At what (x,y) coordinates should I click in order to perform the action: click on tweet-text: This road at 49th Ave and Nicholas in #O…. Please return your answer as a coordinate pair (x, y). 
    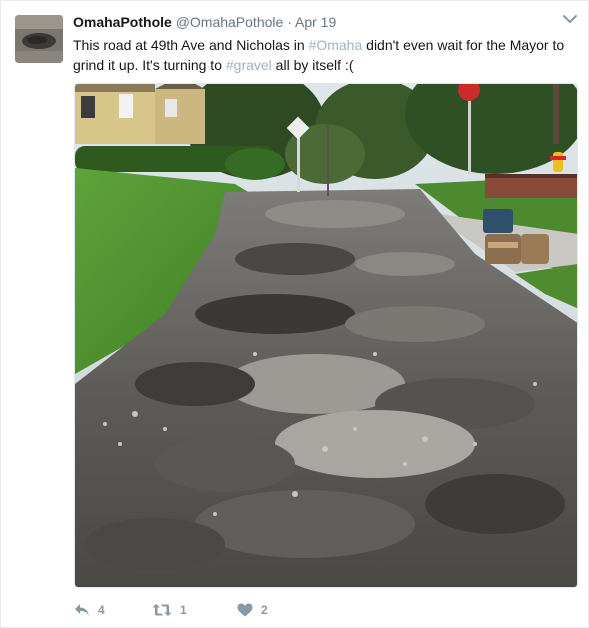
    Looking at the image, I should click on (327, 55).